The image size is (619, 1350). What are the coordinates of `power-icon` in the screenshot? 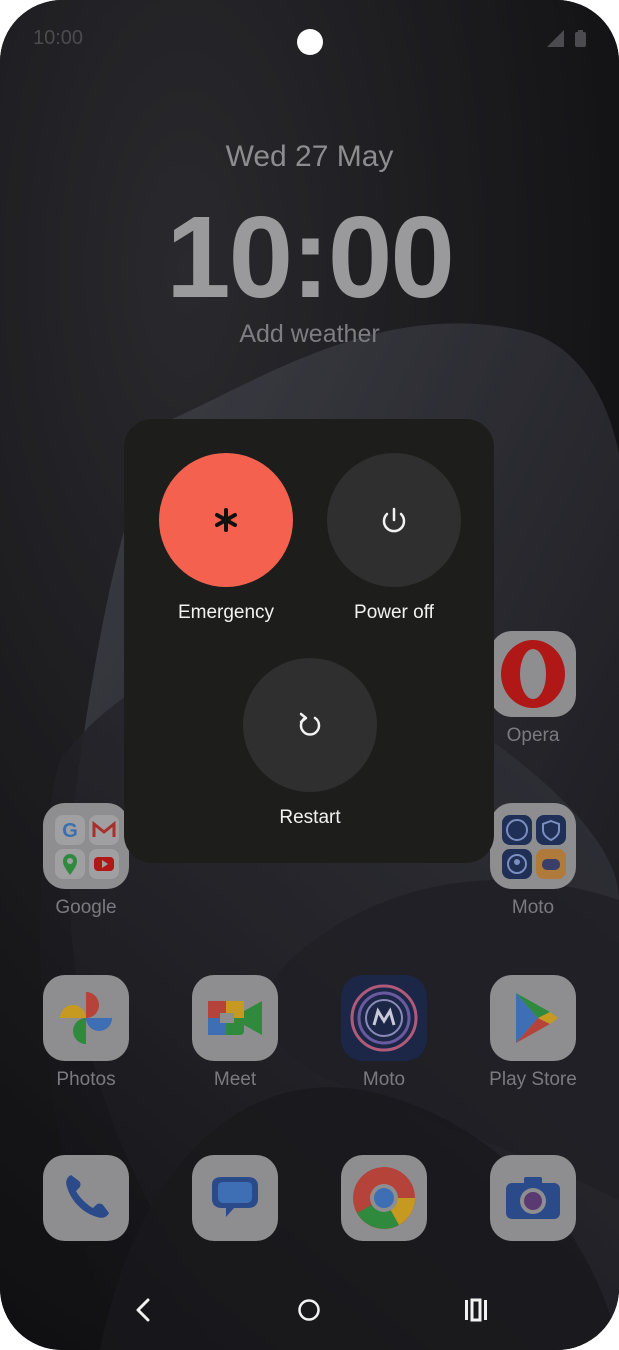 It's located at (394, 520).